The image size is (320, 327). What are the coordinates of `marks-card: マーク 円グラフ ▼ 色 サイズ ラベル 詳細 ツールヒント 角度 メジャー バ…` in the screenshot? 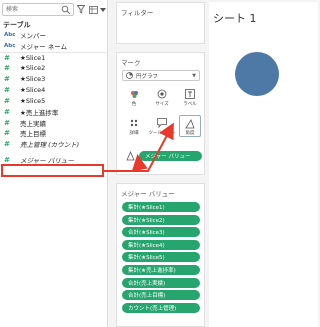 It's located at (160, 113).